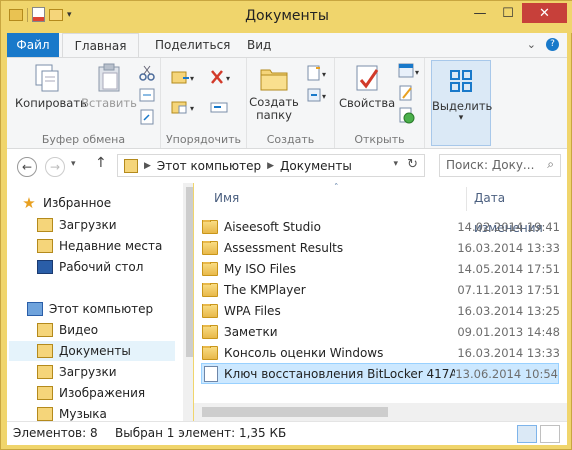  Describe the element at coordinates (222, 77) in the screenshot. I see `delete-icon: ▾` at that location.